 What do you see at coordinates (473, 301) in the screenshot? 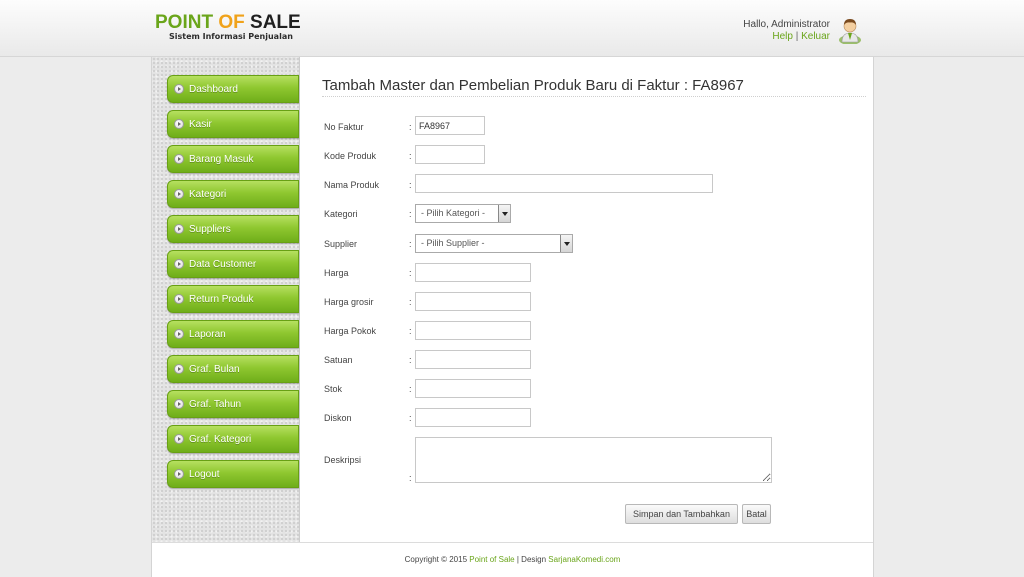
I see `harga-grosir-field` at bounding box center [473, 301].